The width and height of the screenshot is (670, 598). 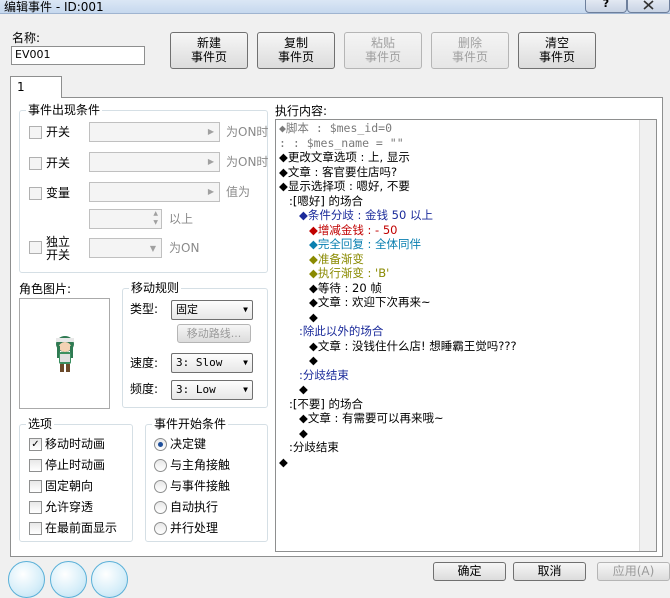 What do you see at coordinates (81, 528) in the screenshot?
I see `always-on-top-label: 在最前面显示` at bounding box center [81, 528].